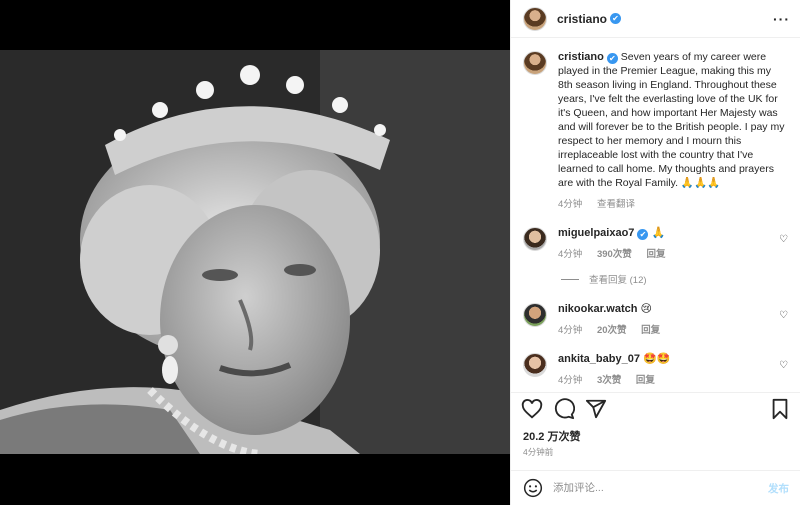 The image size is (800, 505). Describe the element at coordinates (655, 408) in the screenshot. I see `action-bar` at that location.